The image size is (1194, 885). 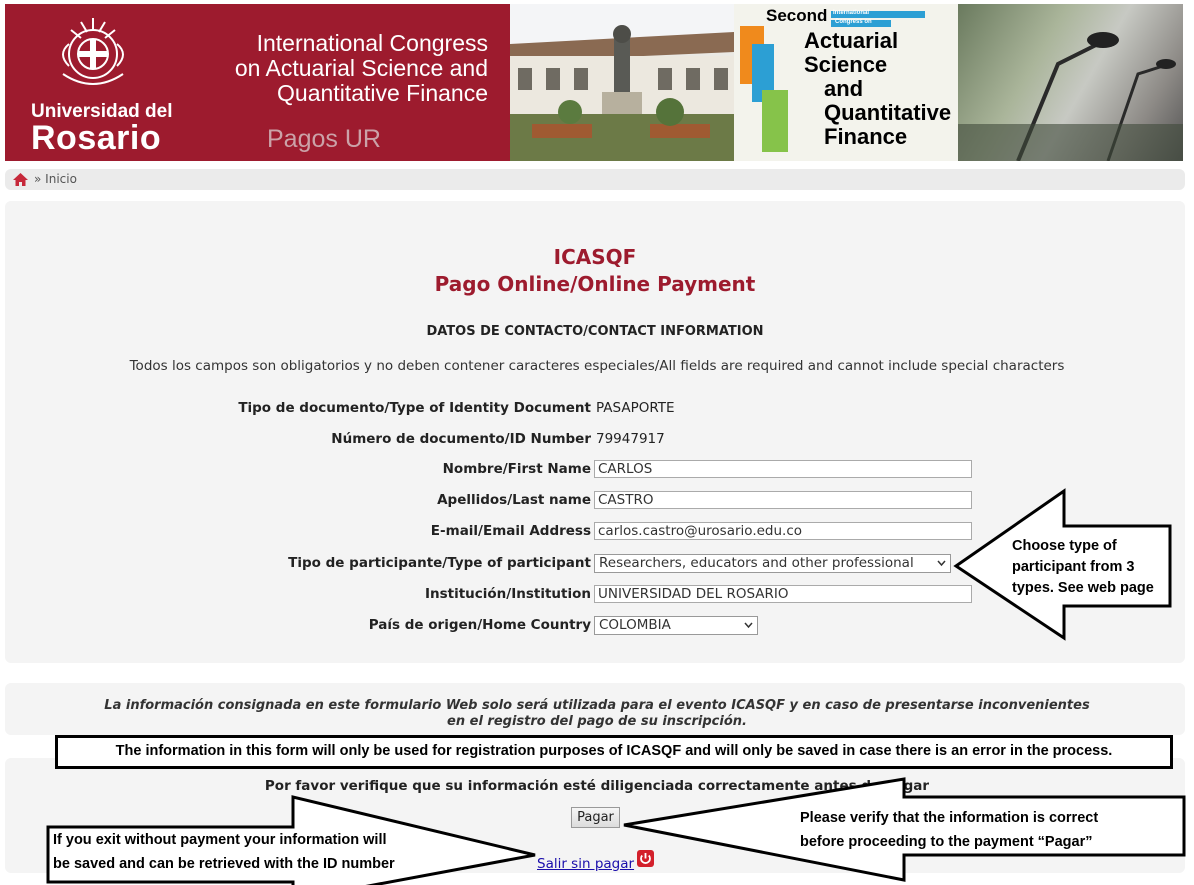 What do you see at coordinates (1064, 546) in the screenshot?
I see `participant-annotation-line1: Choose type of` at bounding box center [1064, 546].